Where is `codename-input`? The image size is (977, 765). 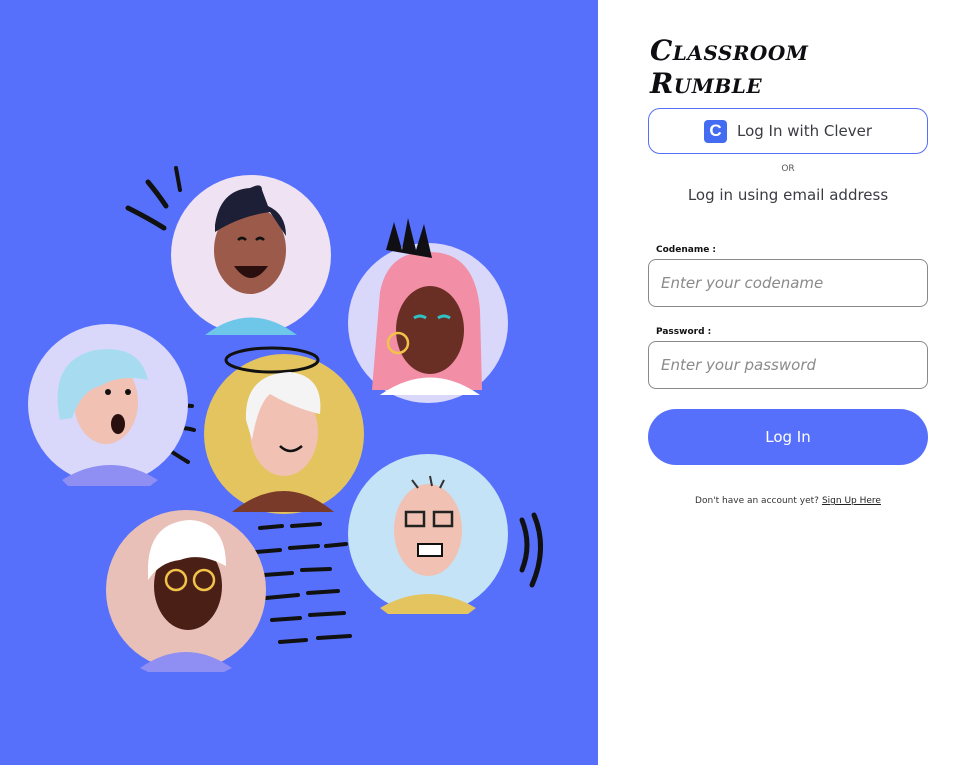
codename-input is located at coordinates (788, 283).